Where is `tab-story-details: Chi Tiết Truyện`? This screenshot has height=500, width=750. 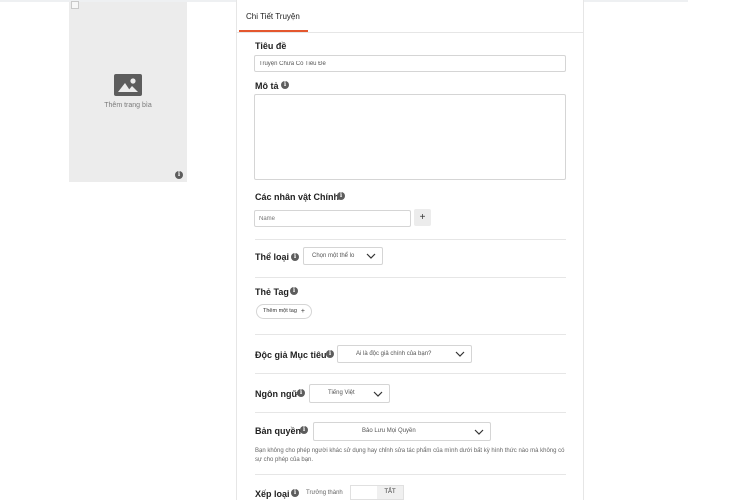
tab-story-details: Chi Tiết Truyện is located at coordinates (273, 16).